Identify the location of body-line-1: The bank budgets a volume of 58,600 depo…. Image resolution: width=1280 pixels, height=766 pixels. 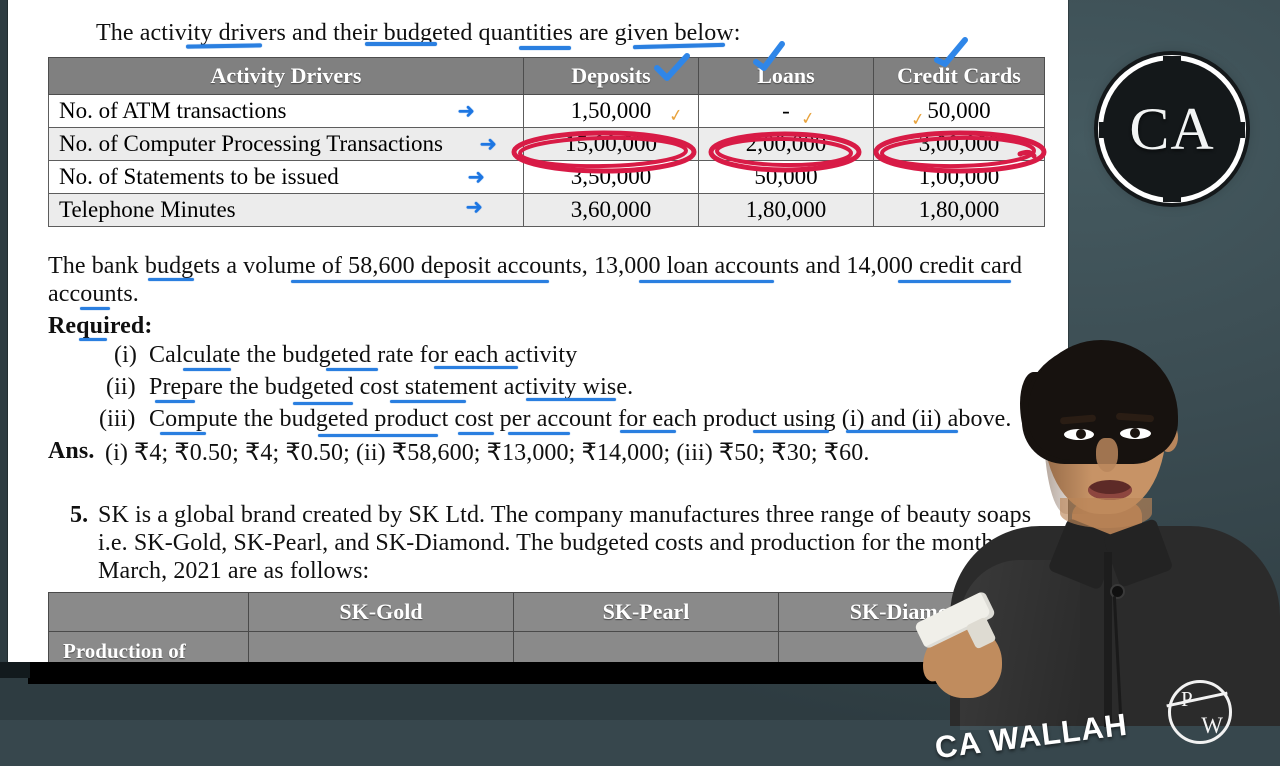
(535, 266).